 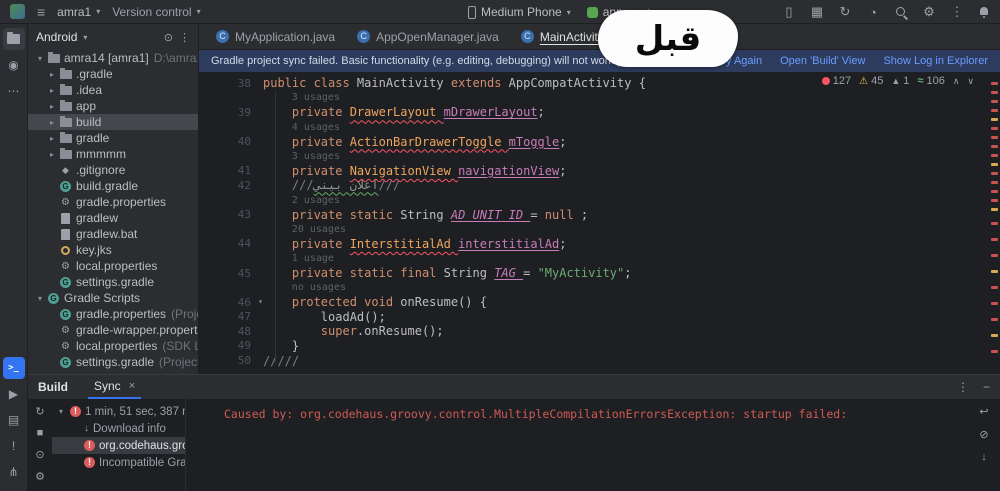 I want to click on line-number: 50, so click(x=231, y=360).